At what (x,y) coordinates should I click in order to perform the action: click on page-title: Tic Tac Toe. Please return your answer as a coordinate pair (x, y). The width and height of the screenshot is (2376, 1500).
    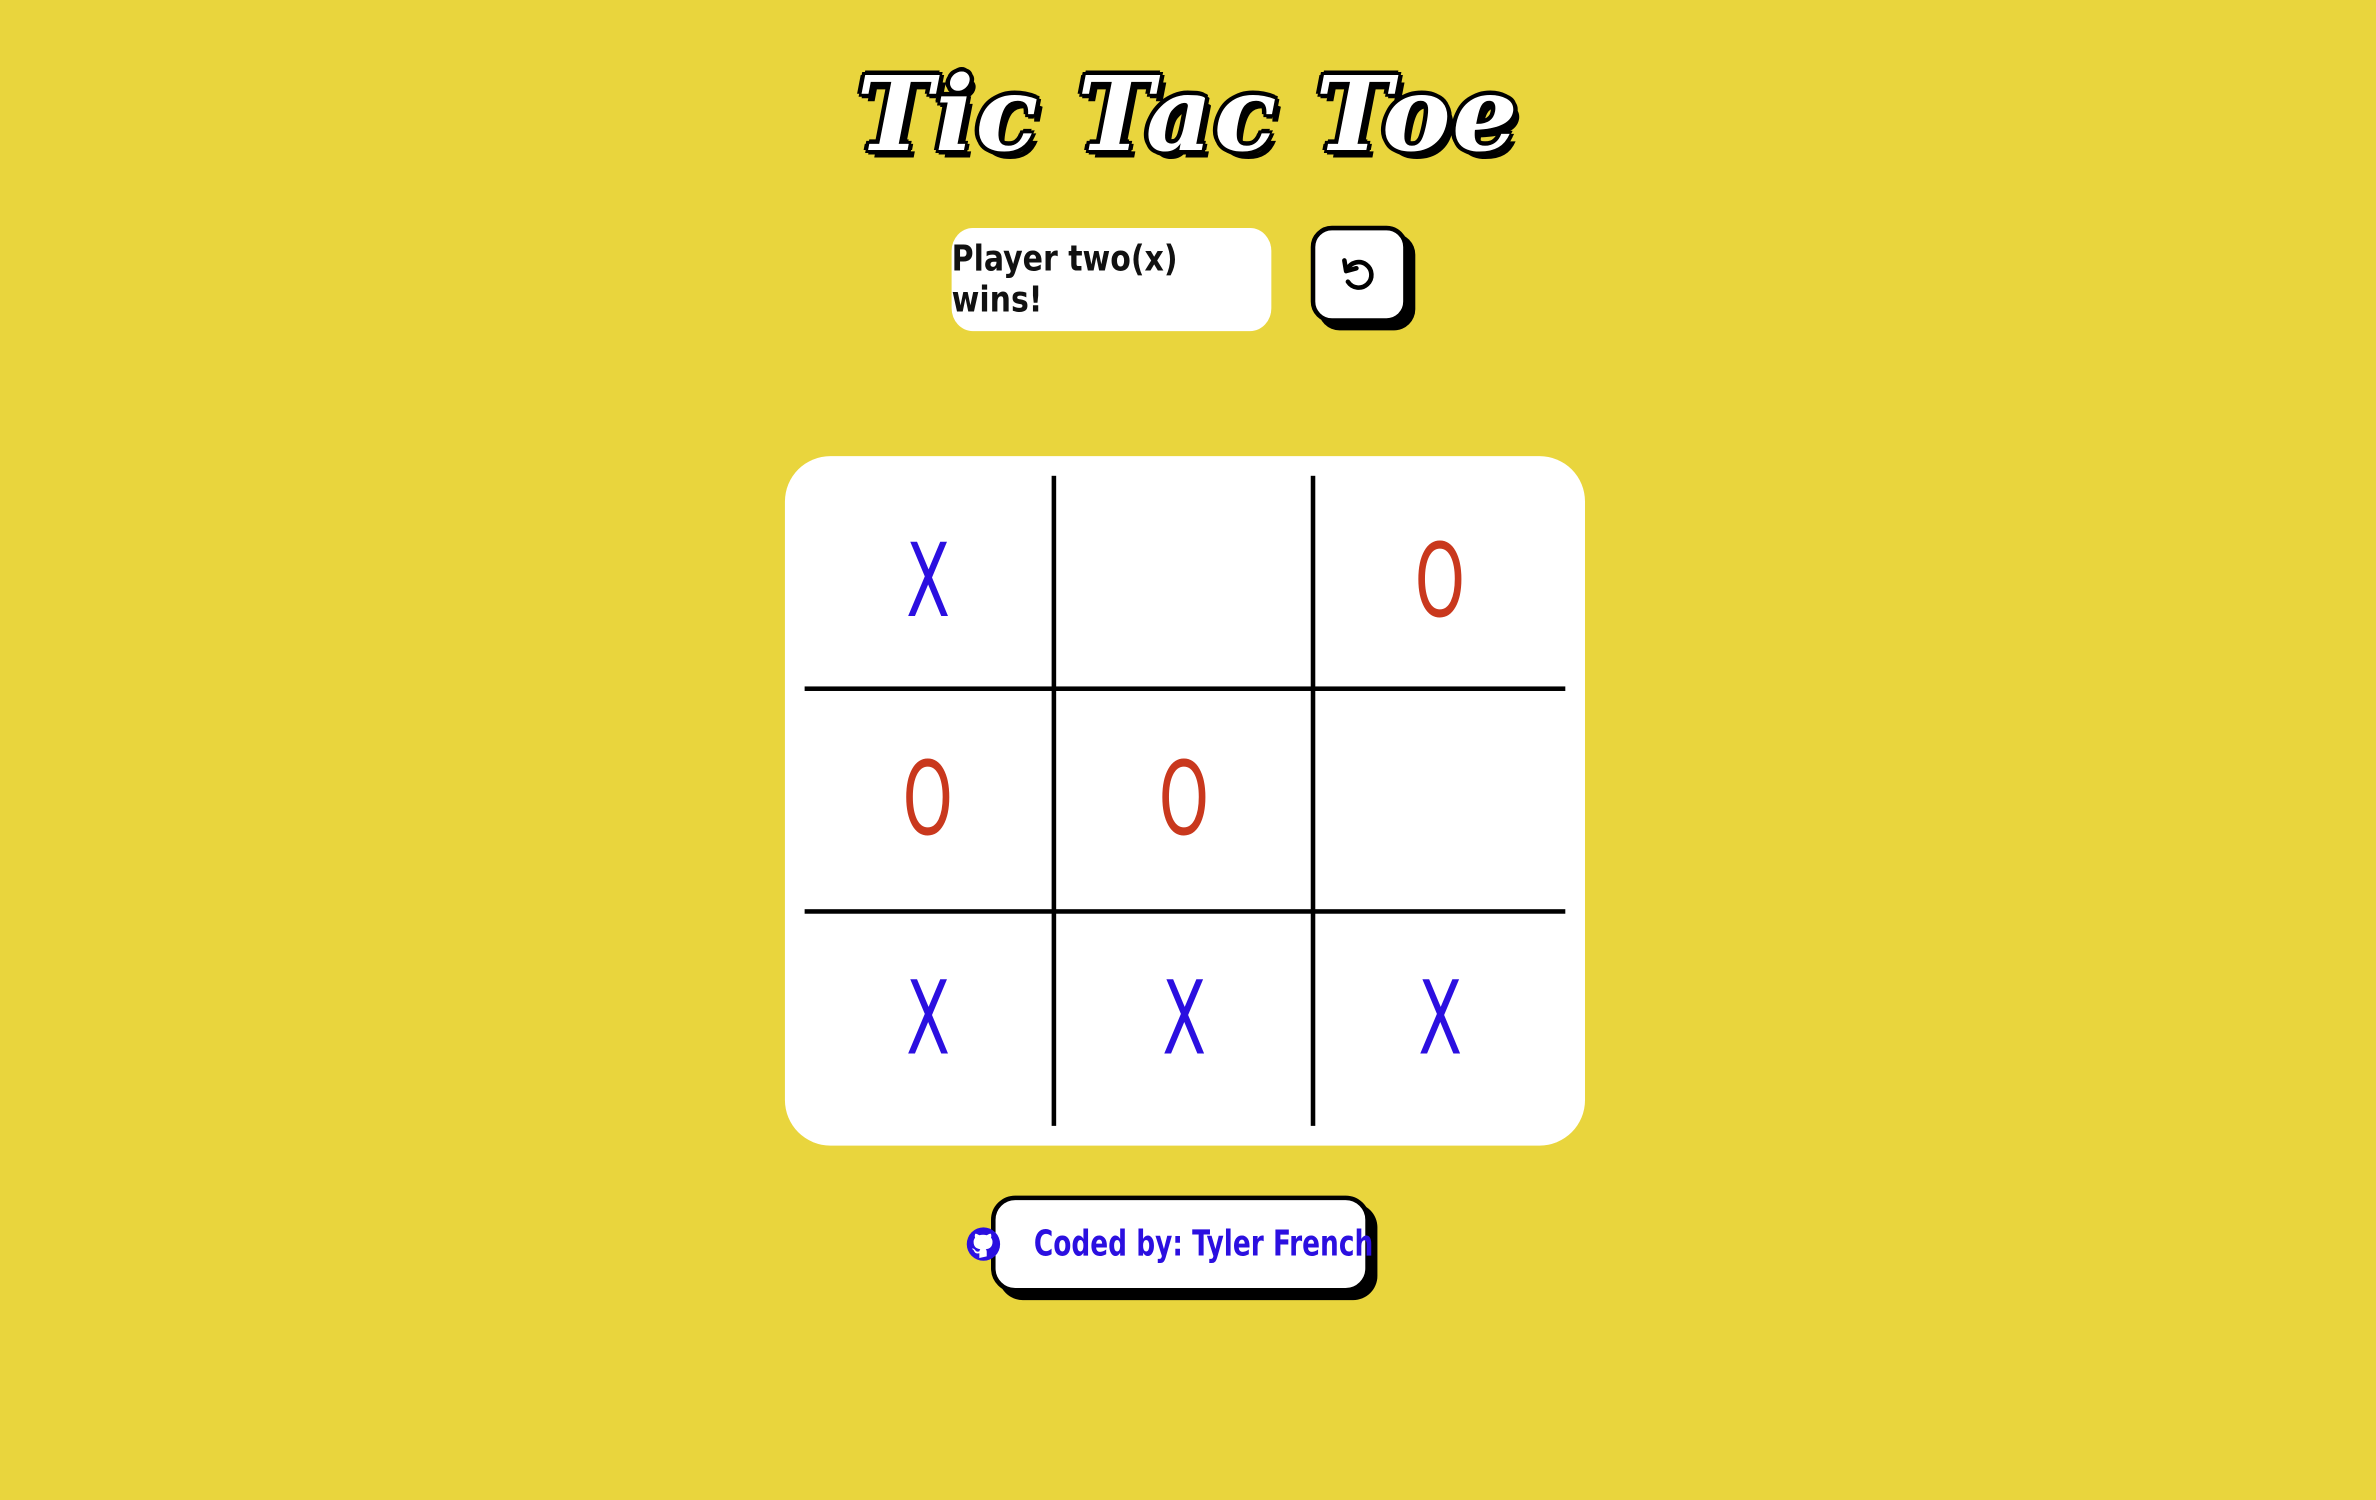
    Looking at the image, I should click on (1188, 115).